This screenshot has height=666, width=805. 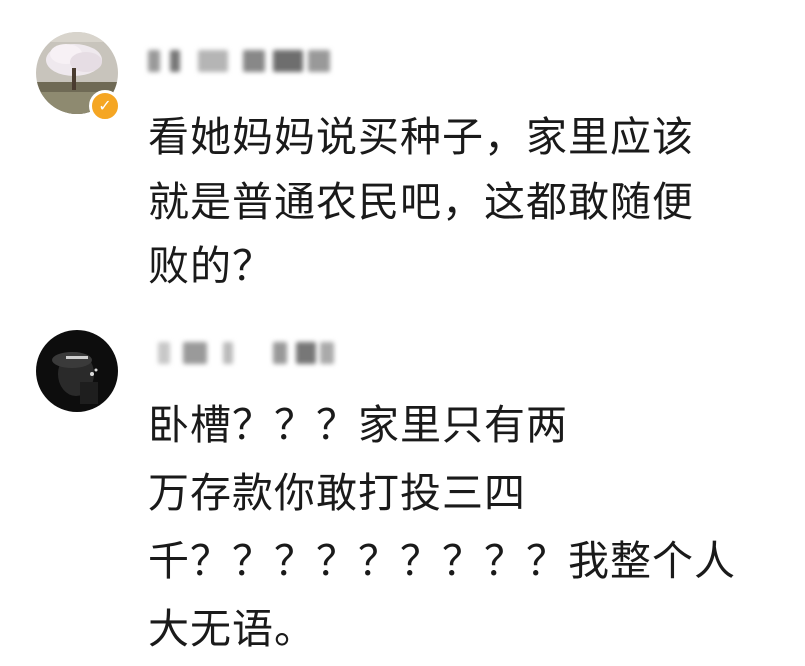 What do you see at coordinates (421, 137) in the screenshot?
I see `comment-text-line: 看她妈妈说买种子，家里应该` at bounding box center [421, 137].